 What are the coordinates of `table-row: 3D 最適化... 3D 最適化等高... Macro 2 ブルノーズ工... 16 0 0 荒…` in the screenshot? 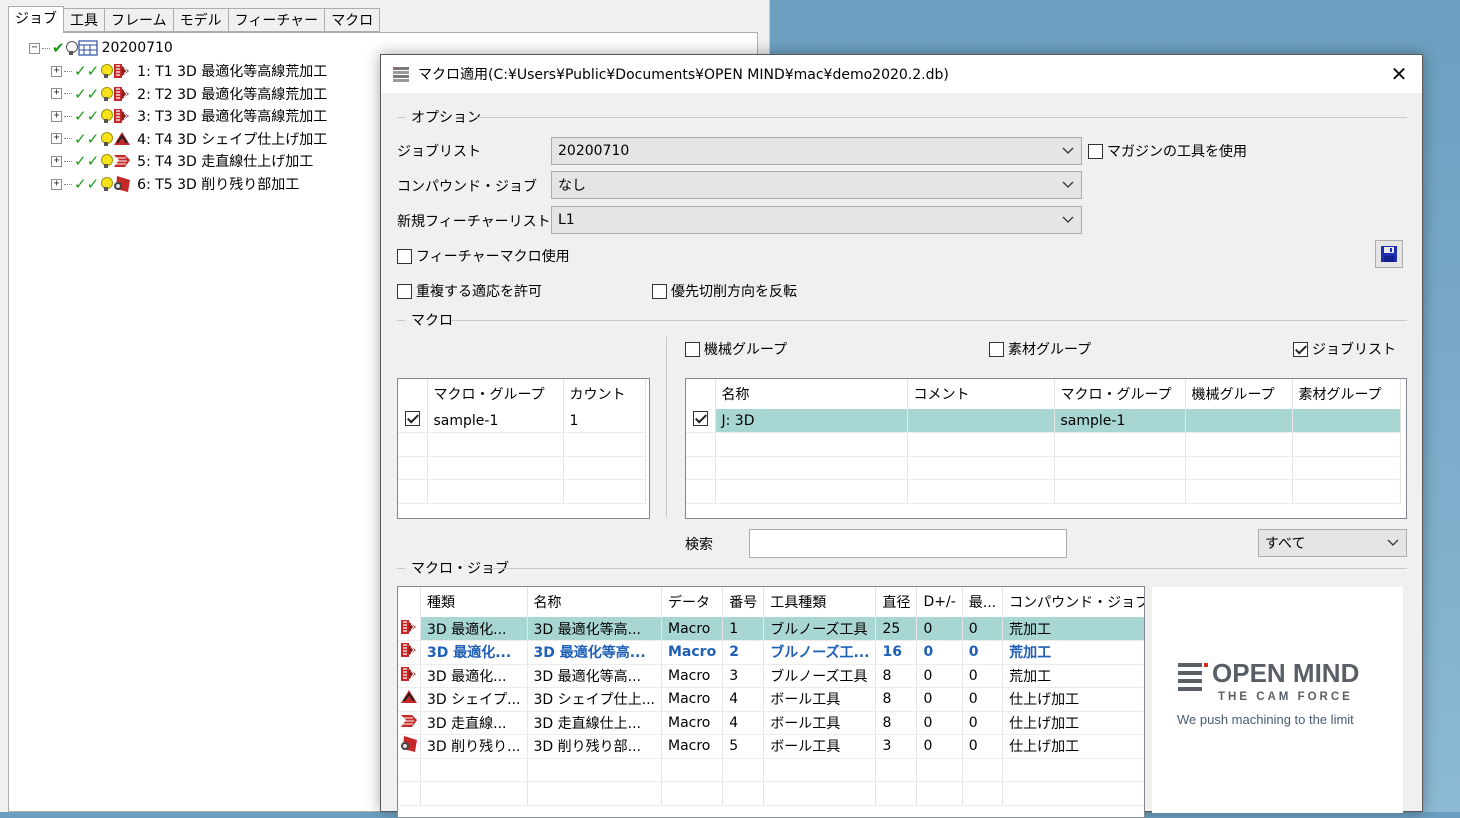 It's located at (771, 652).